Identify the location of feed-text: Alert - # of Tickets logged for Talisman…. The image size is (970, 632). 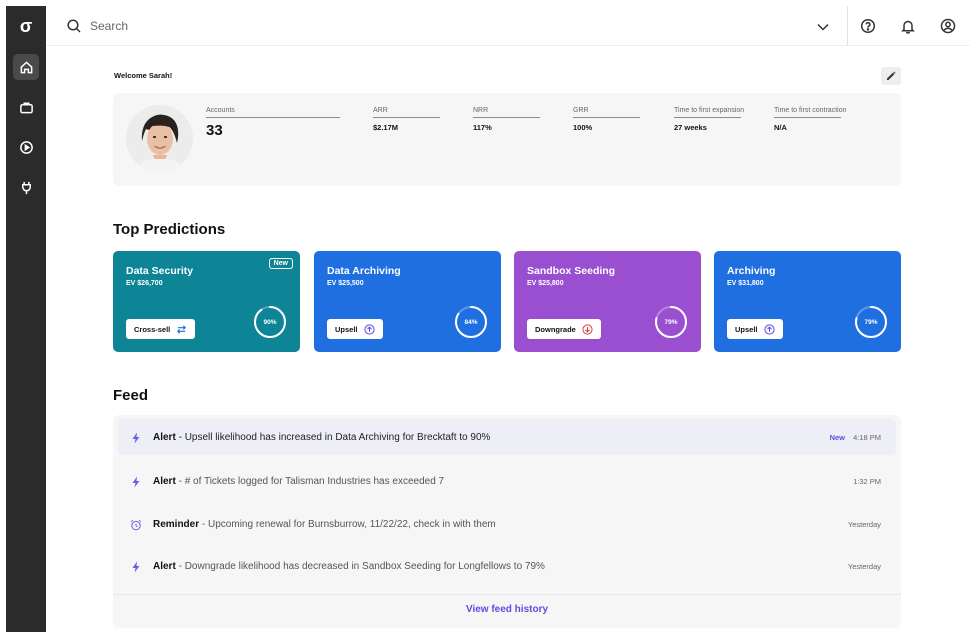
(298, 481).